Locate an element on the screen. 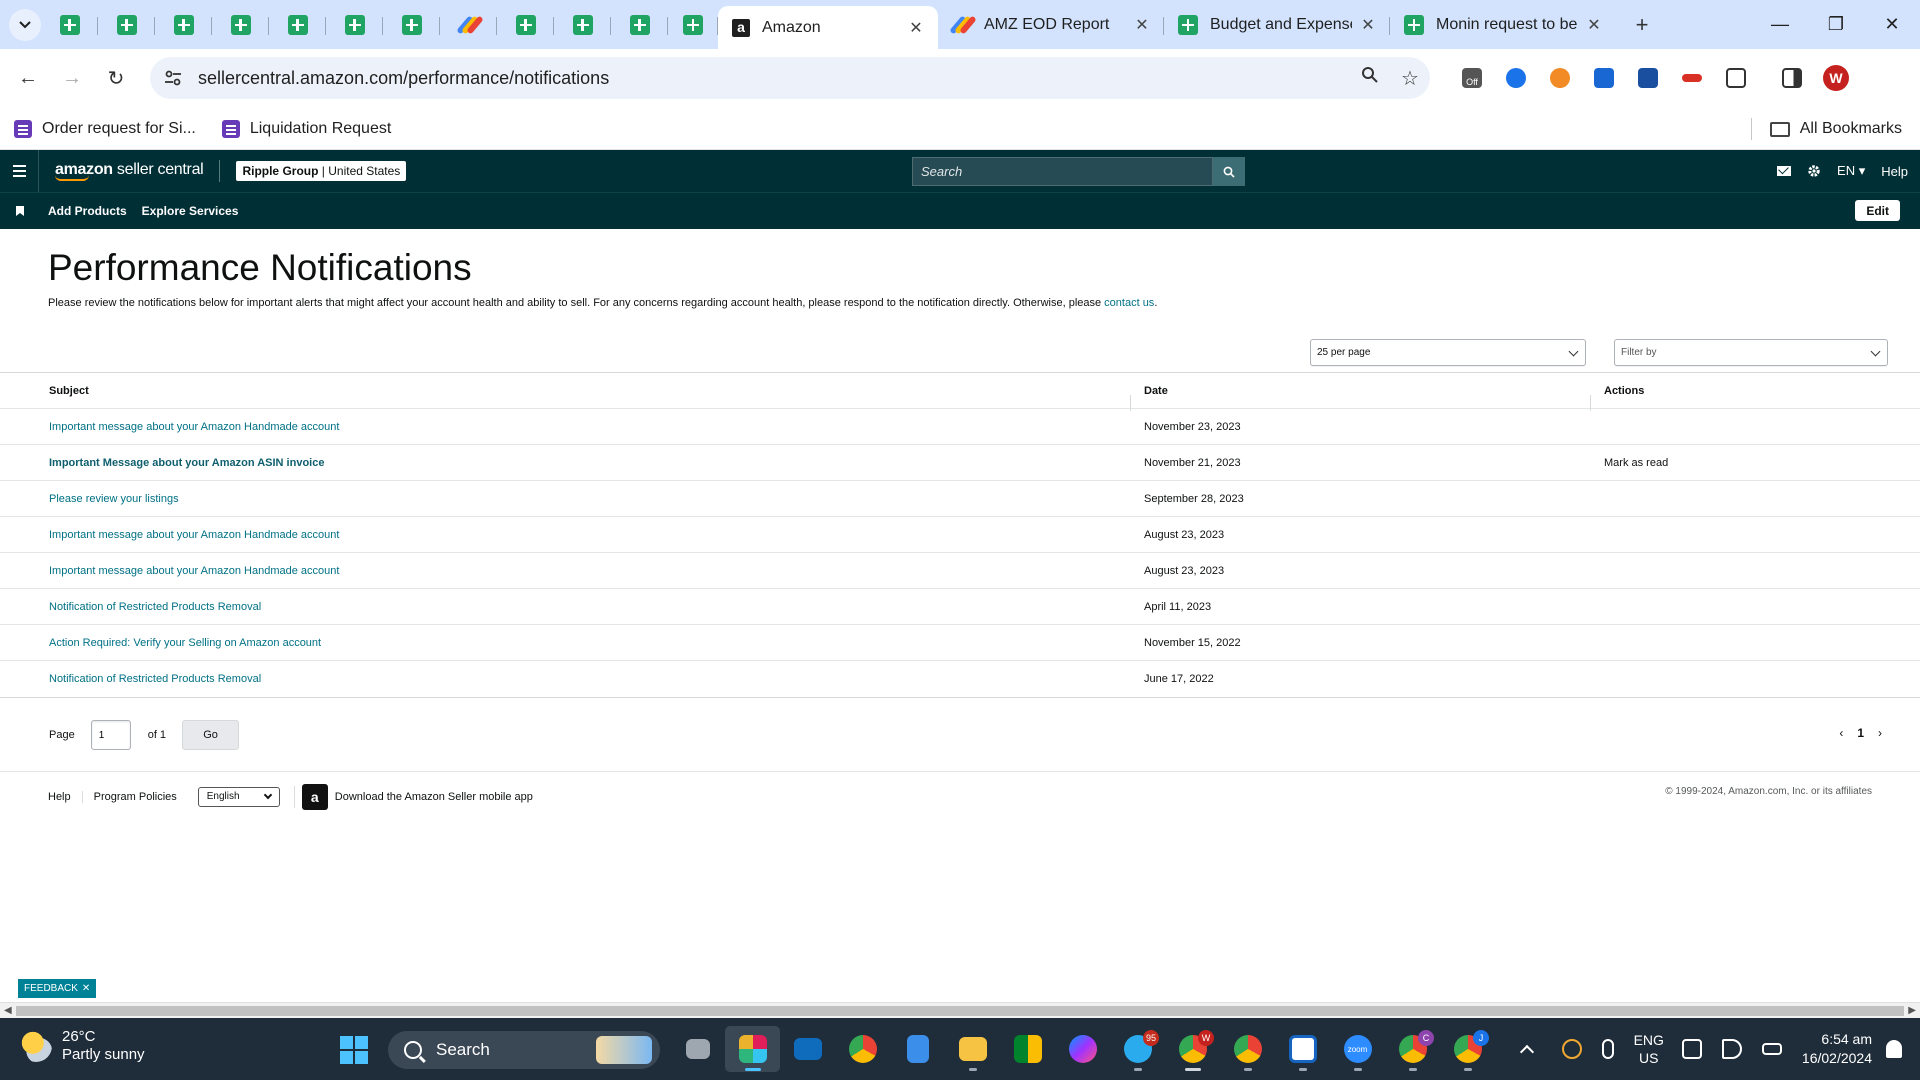 This screenshot has height=1080, width=1920. chrome-icon is located at coordinates (862, 1049).